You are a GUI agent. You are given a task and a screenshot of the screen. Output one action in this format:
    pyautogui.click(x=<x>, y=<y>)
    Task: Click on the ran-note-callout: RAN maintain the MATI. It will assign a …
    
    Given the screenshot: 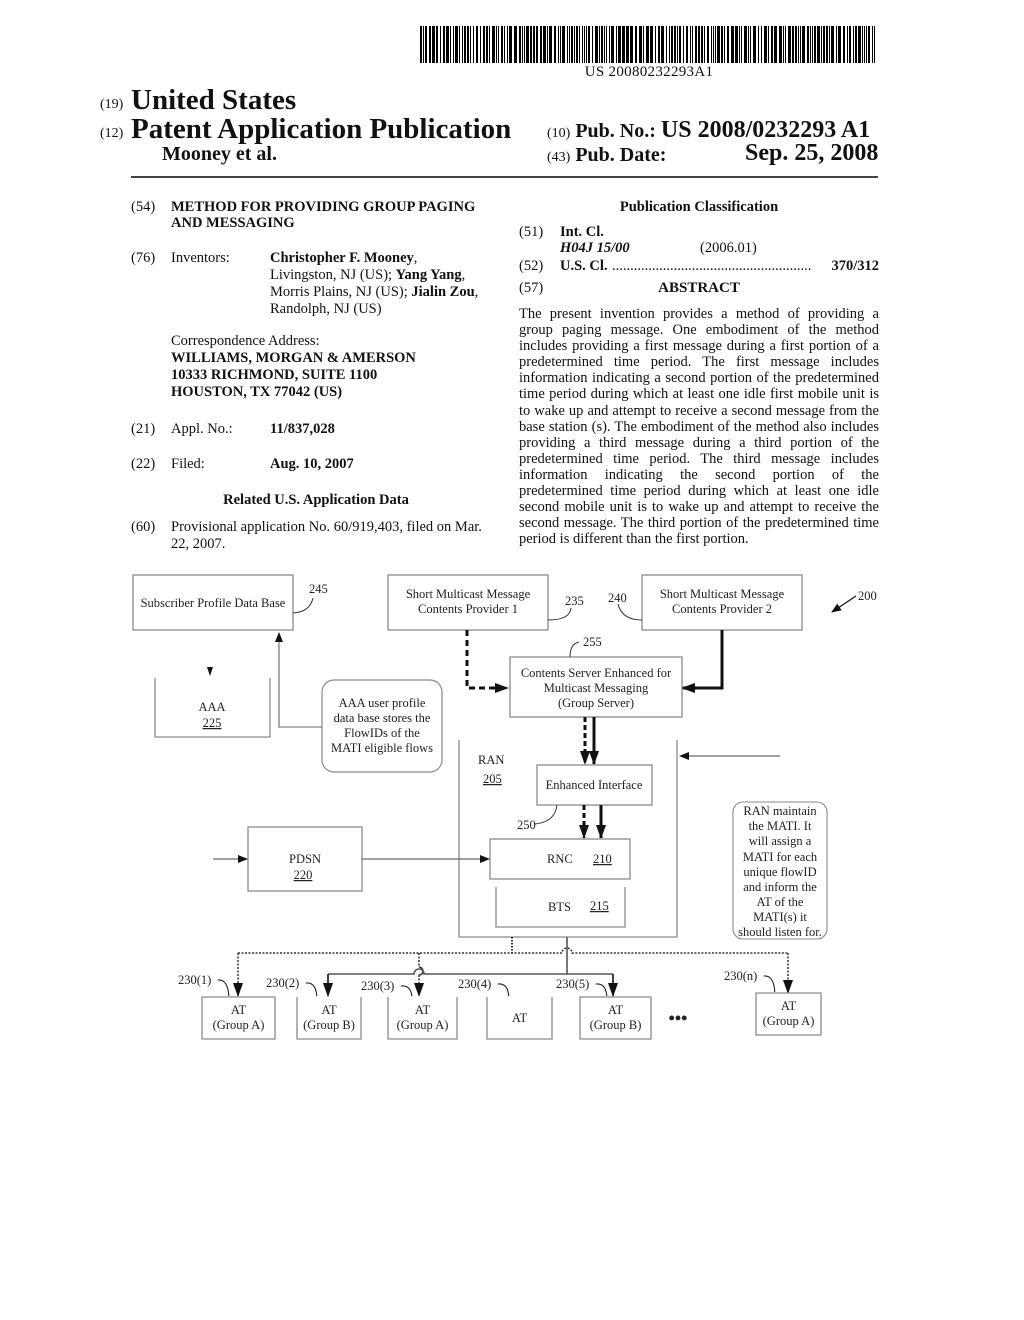 What is the action you would take?
    pyautogui.click(x=780, y=870)
    